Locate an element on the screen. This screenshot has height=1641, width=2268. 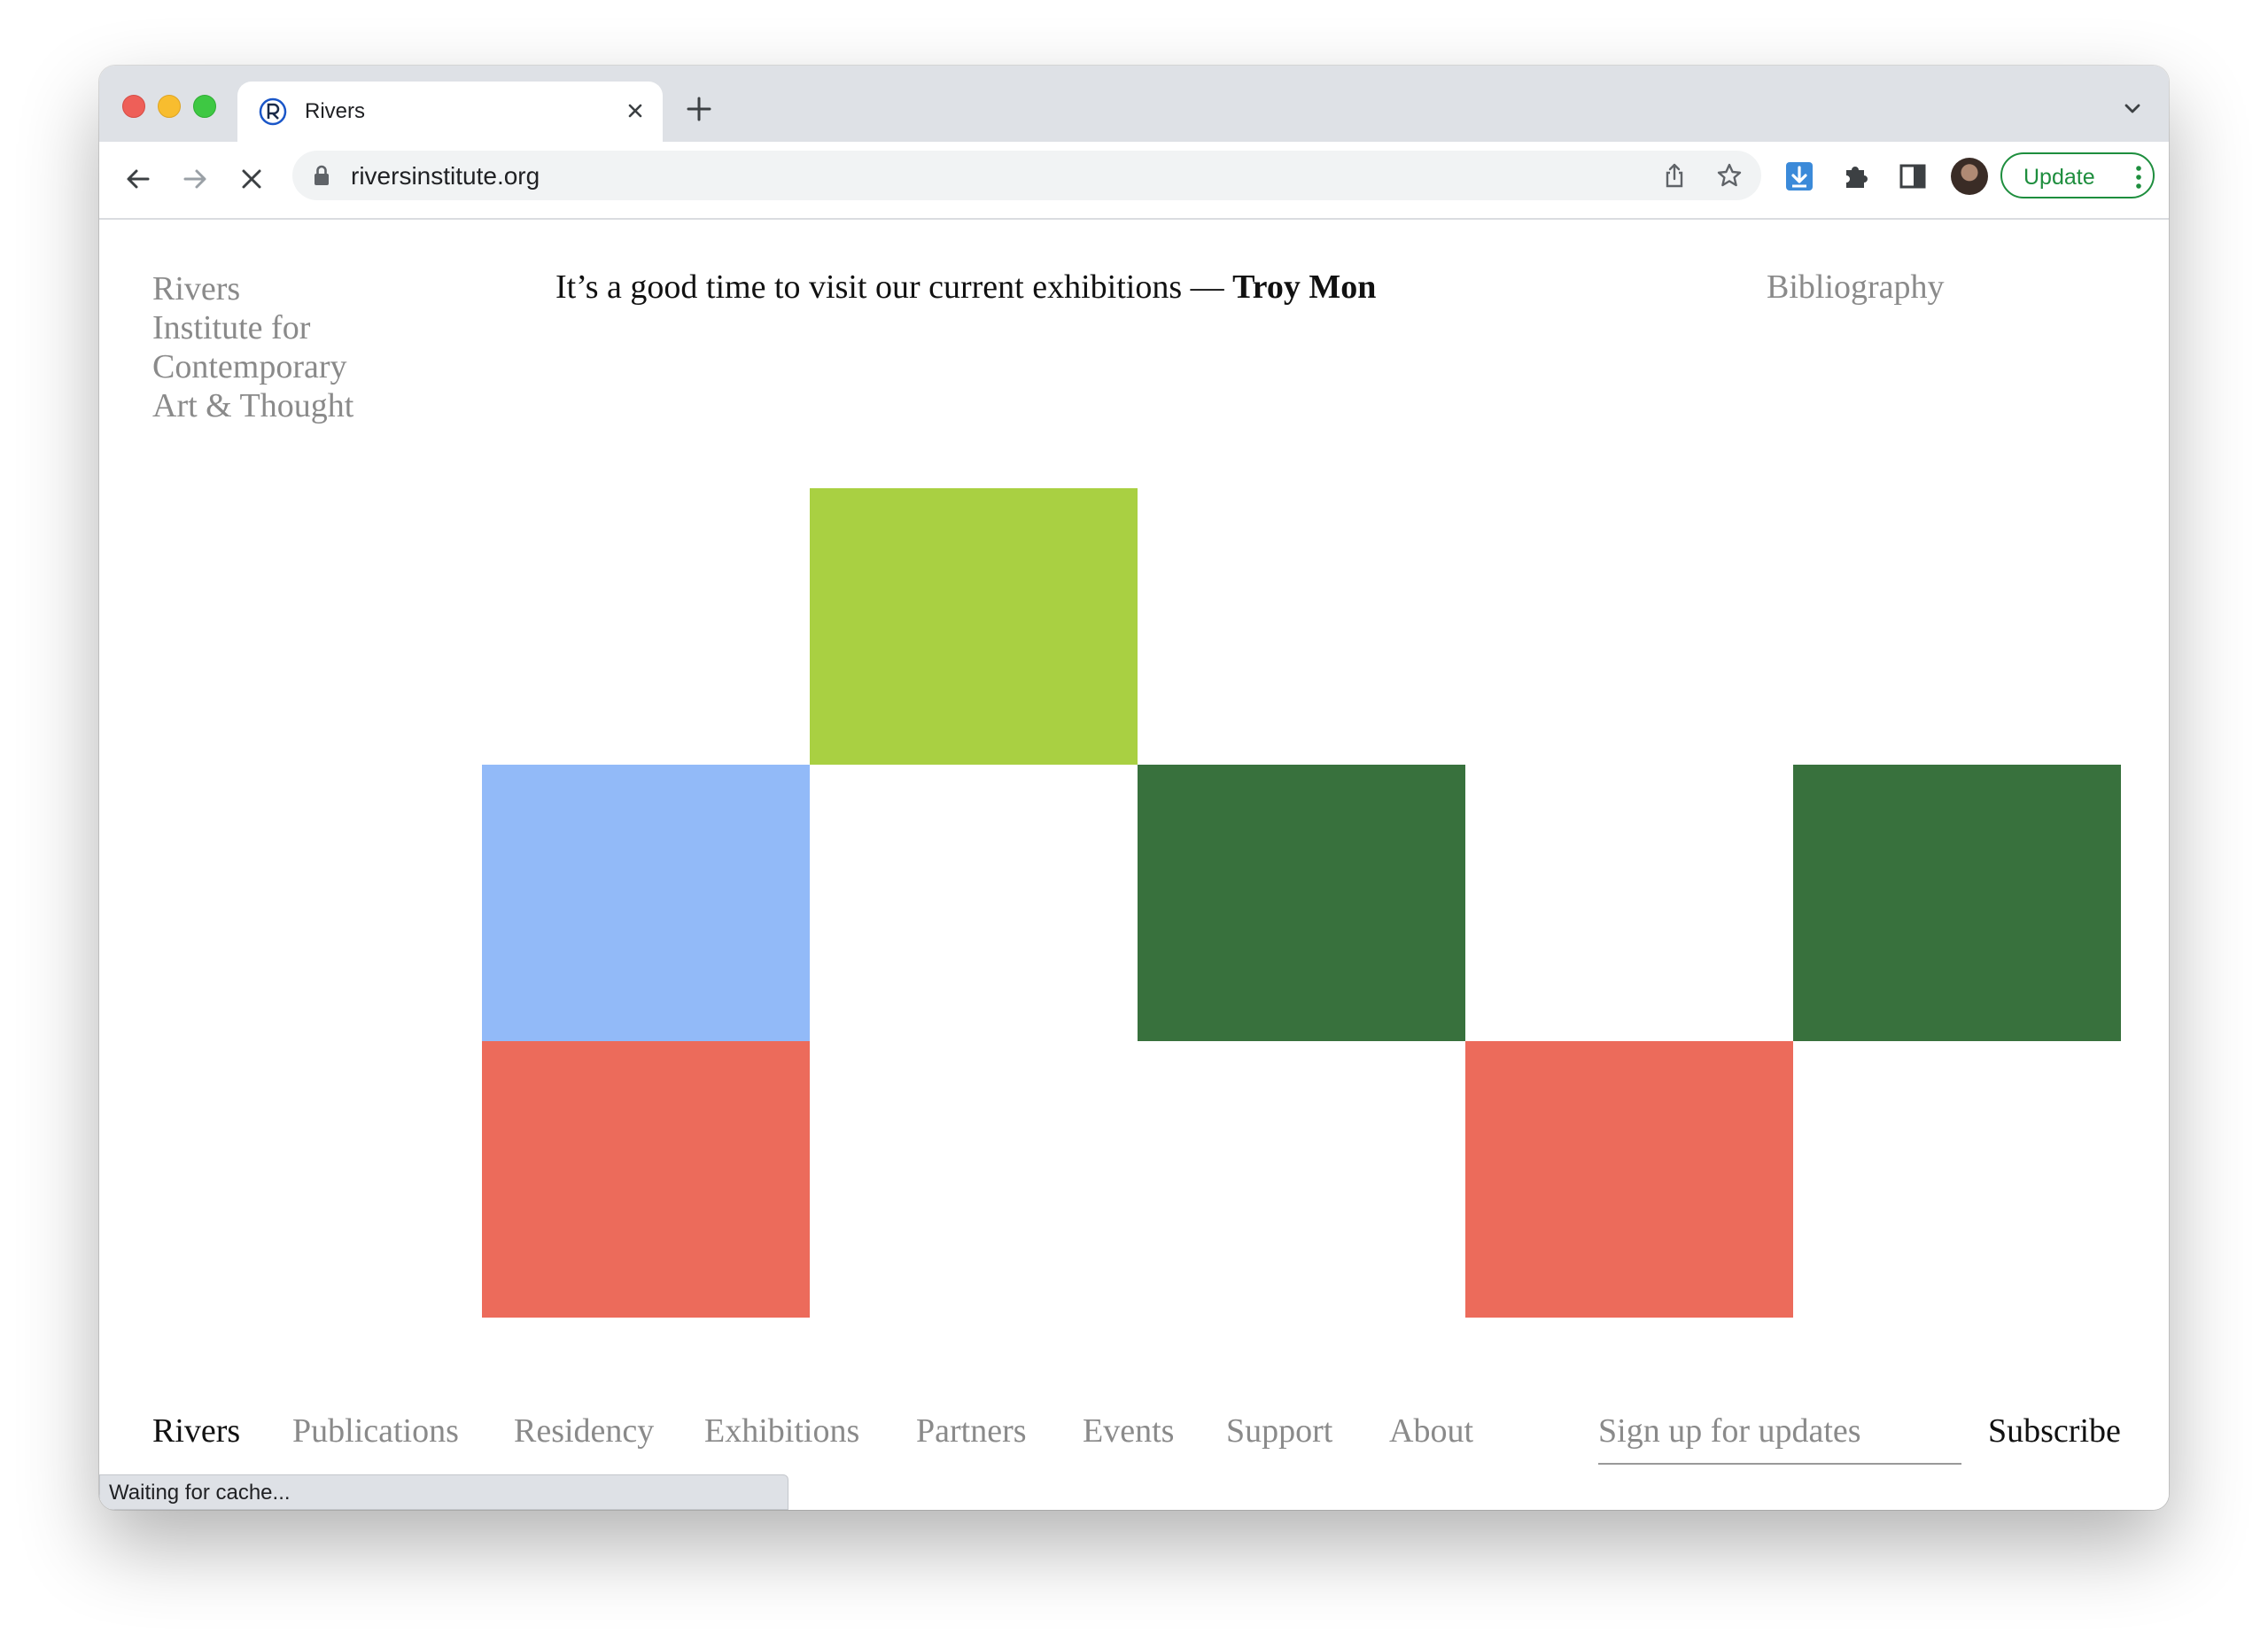
logo-line: Contemporary is located at coordinates (249, 366).